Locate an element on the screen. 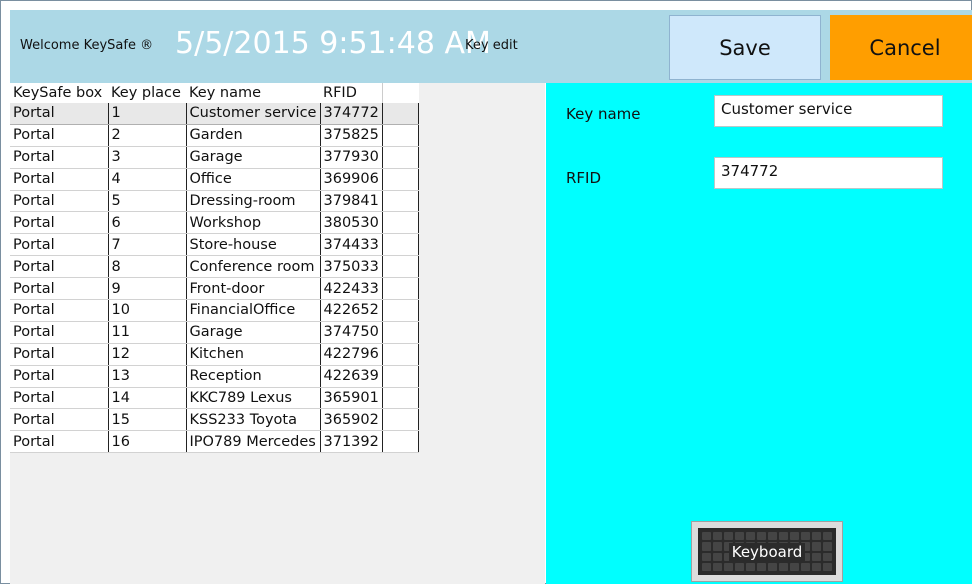 This screenshot has width=972, height=584. cell-key-place: 4 is located at coordinates (147, 179).